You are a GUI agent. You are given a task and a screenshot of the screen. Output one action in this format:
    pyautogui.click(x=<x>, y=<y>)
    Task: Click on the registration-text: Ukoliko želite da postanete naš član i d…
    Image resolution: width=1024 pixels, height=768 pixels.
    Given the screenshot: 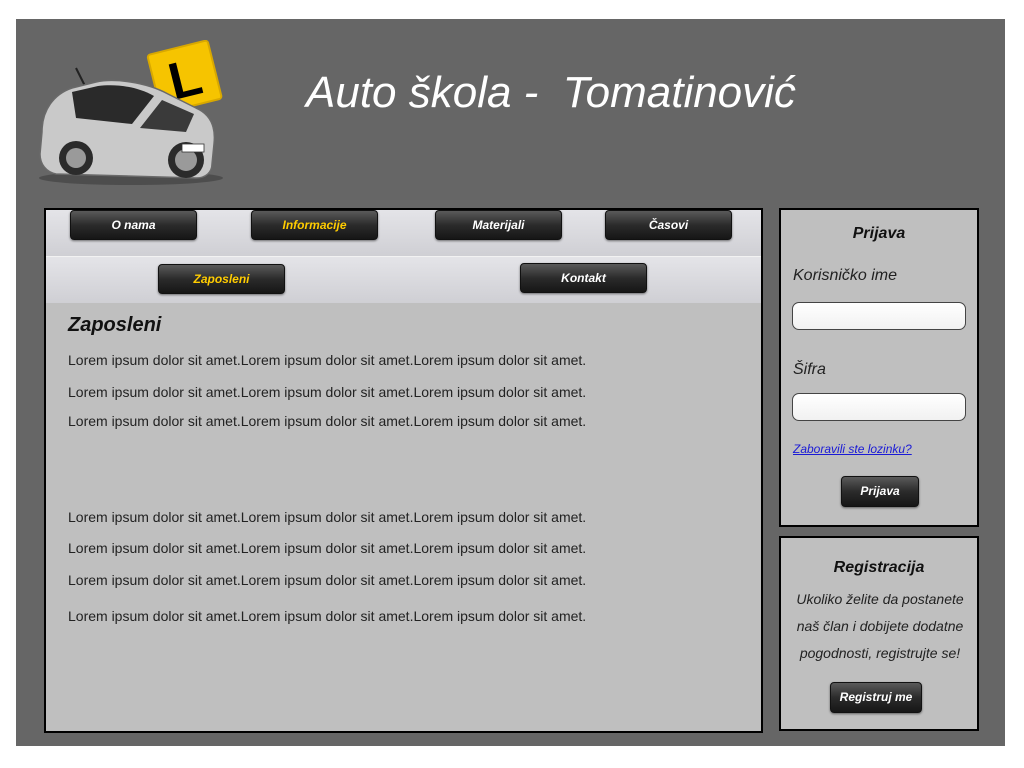 What is the action you would take?
    pyautogui.click(x=880, y=626)
    